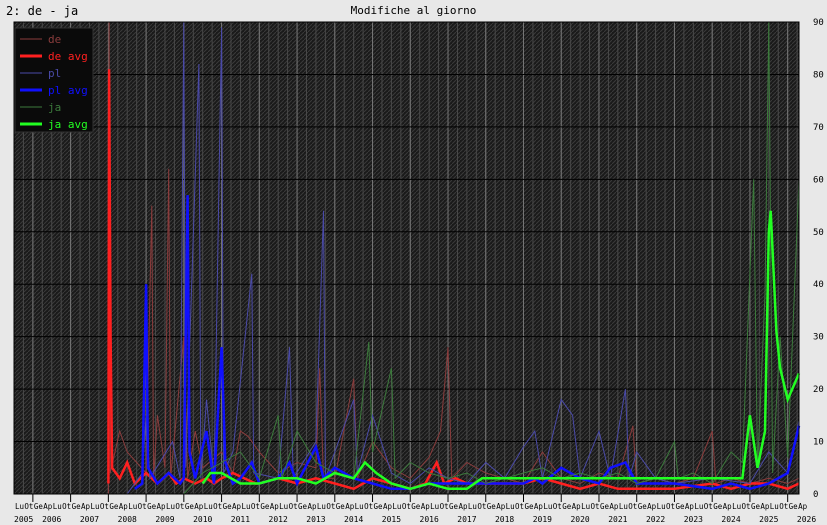 Image resolution: width=827 pixels, height=525 pixels. What do you see at coordinates (391, 519) in the screenshot?
I see `x-year-label: 2015` at bounding box center [391, 519].